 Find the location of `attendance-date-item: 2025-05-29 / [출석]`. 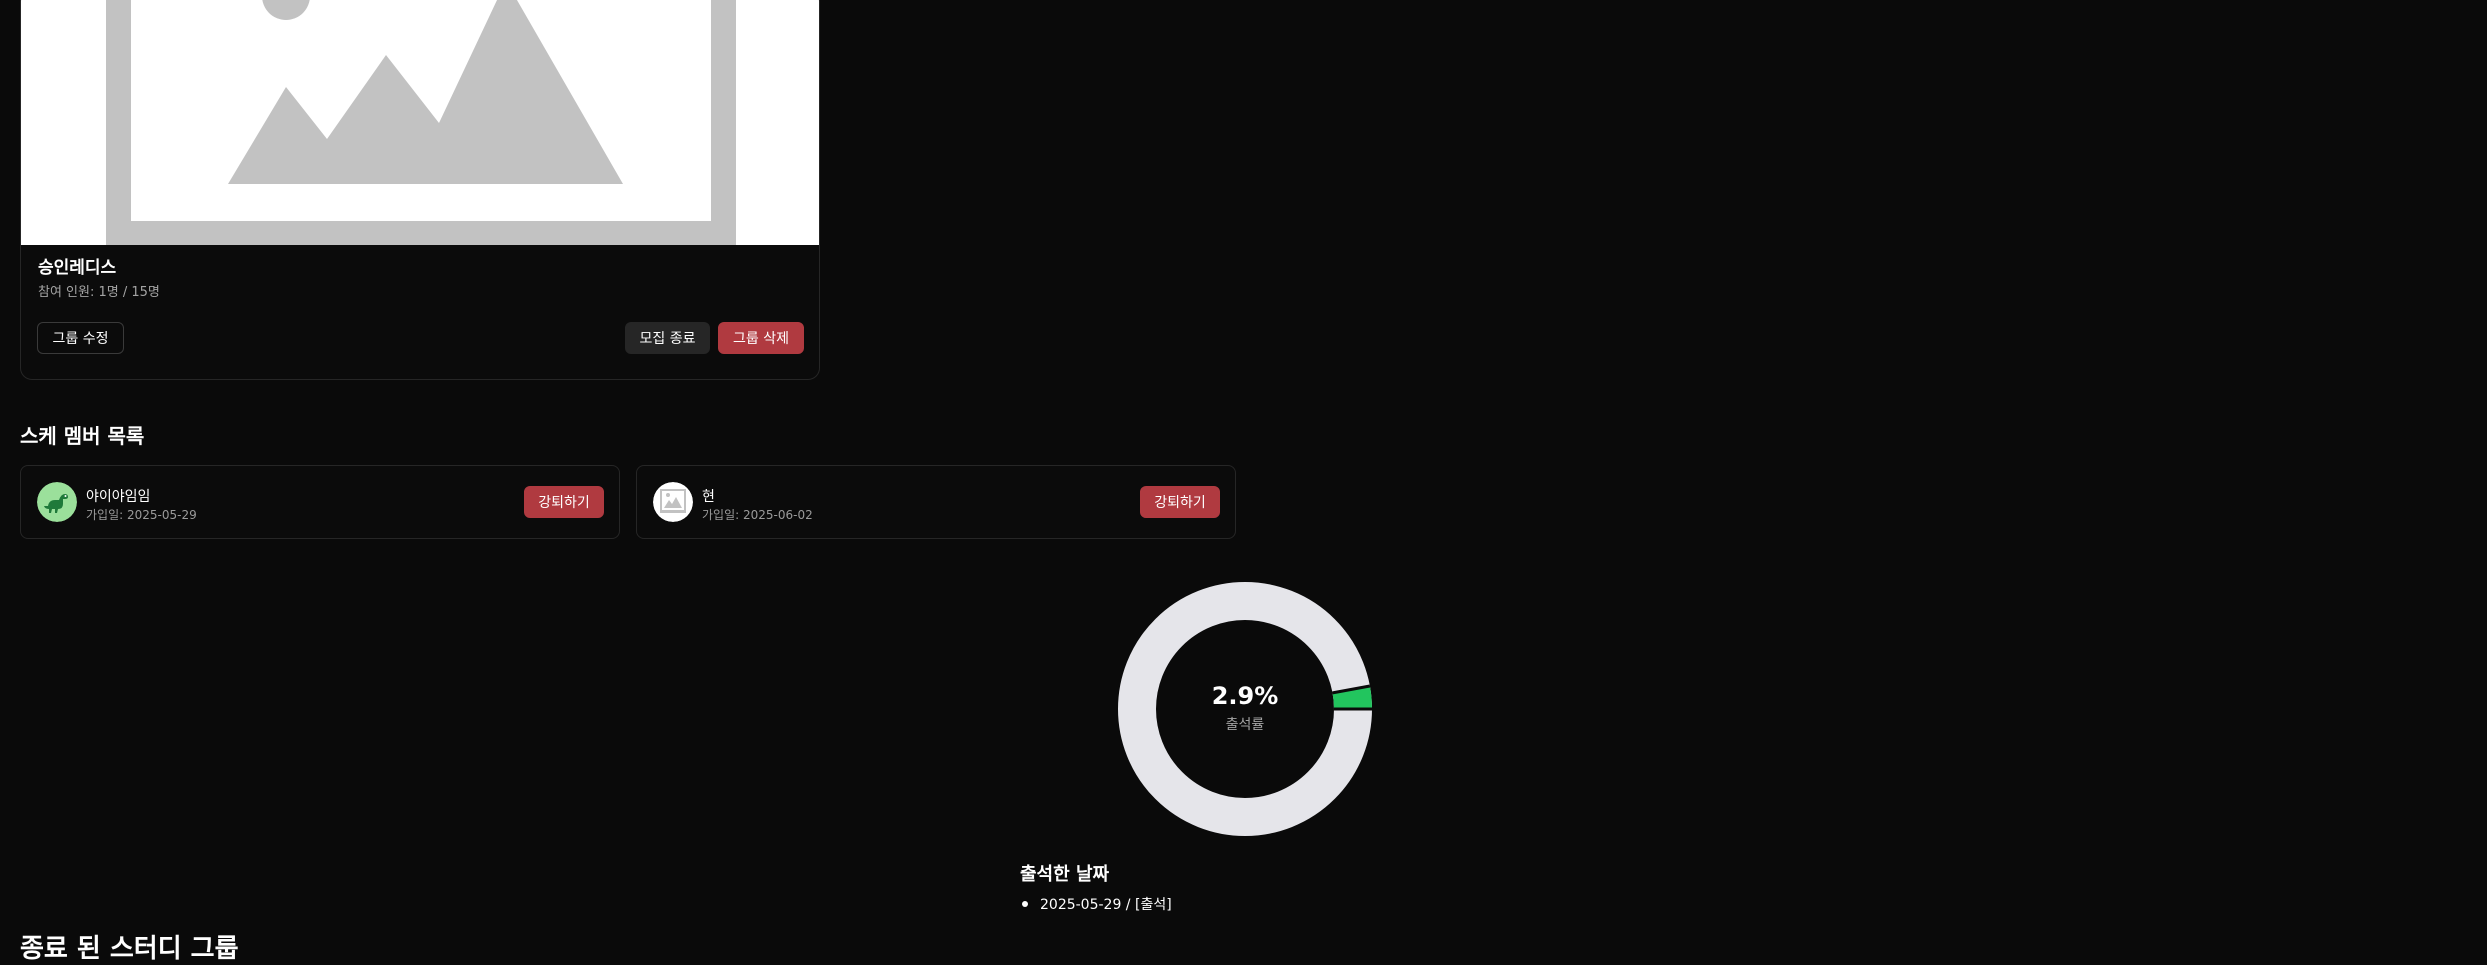

attendance-date-item: 2025-05-29 / [출석] is located at coordinates (1096, 904).